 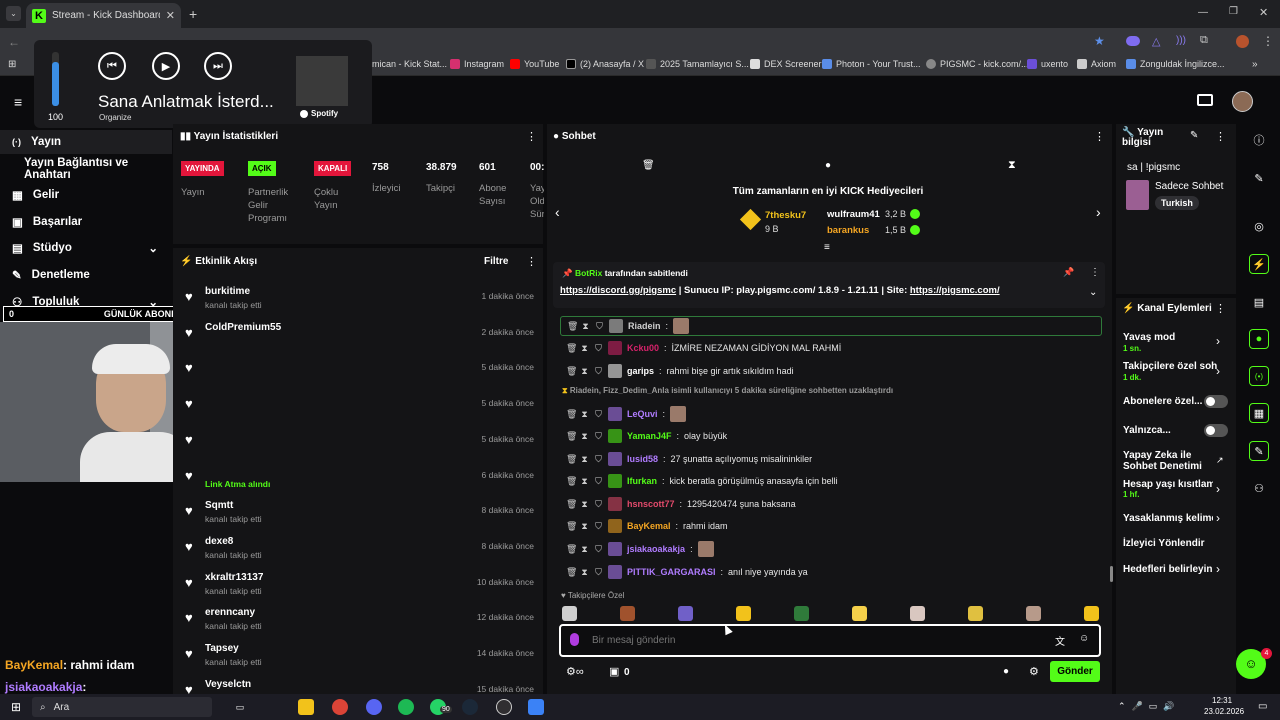 What do you see at coordinates (86, 169) in the screenshot?
I see `nav-item-stream-key: Yayın Bağlantısı ve Anahtarı` at bounding box center [86, 169].